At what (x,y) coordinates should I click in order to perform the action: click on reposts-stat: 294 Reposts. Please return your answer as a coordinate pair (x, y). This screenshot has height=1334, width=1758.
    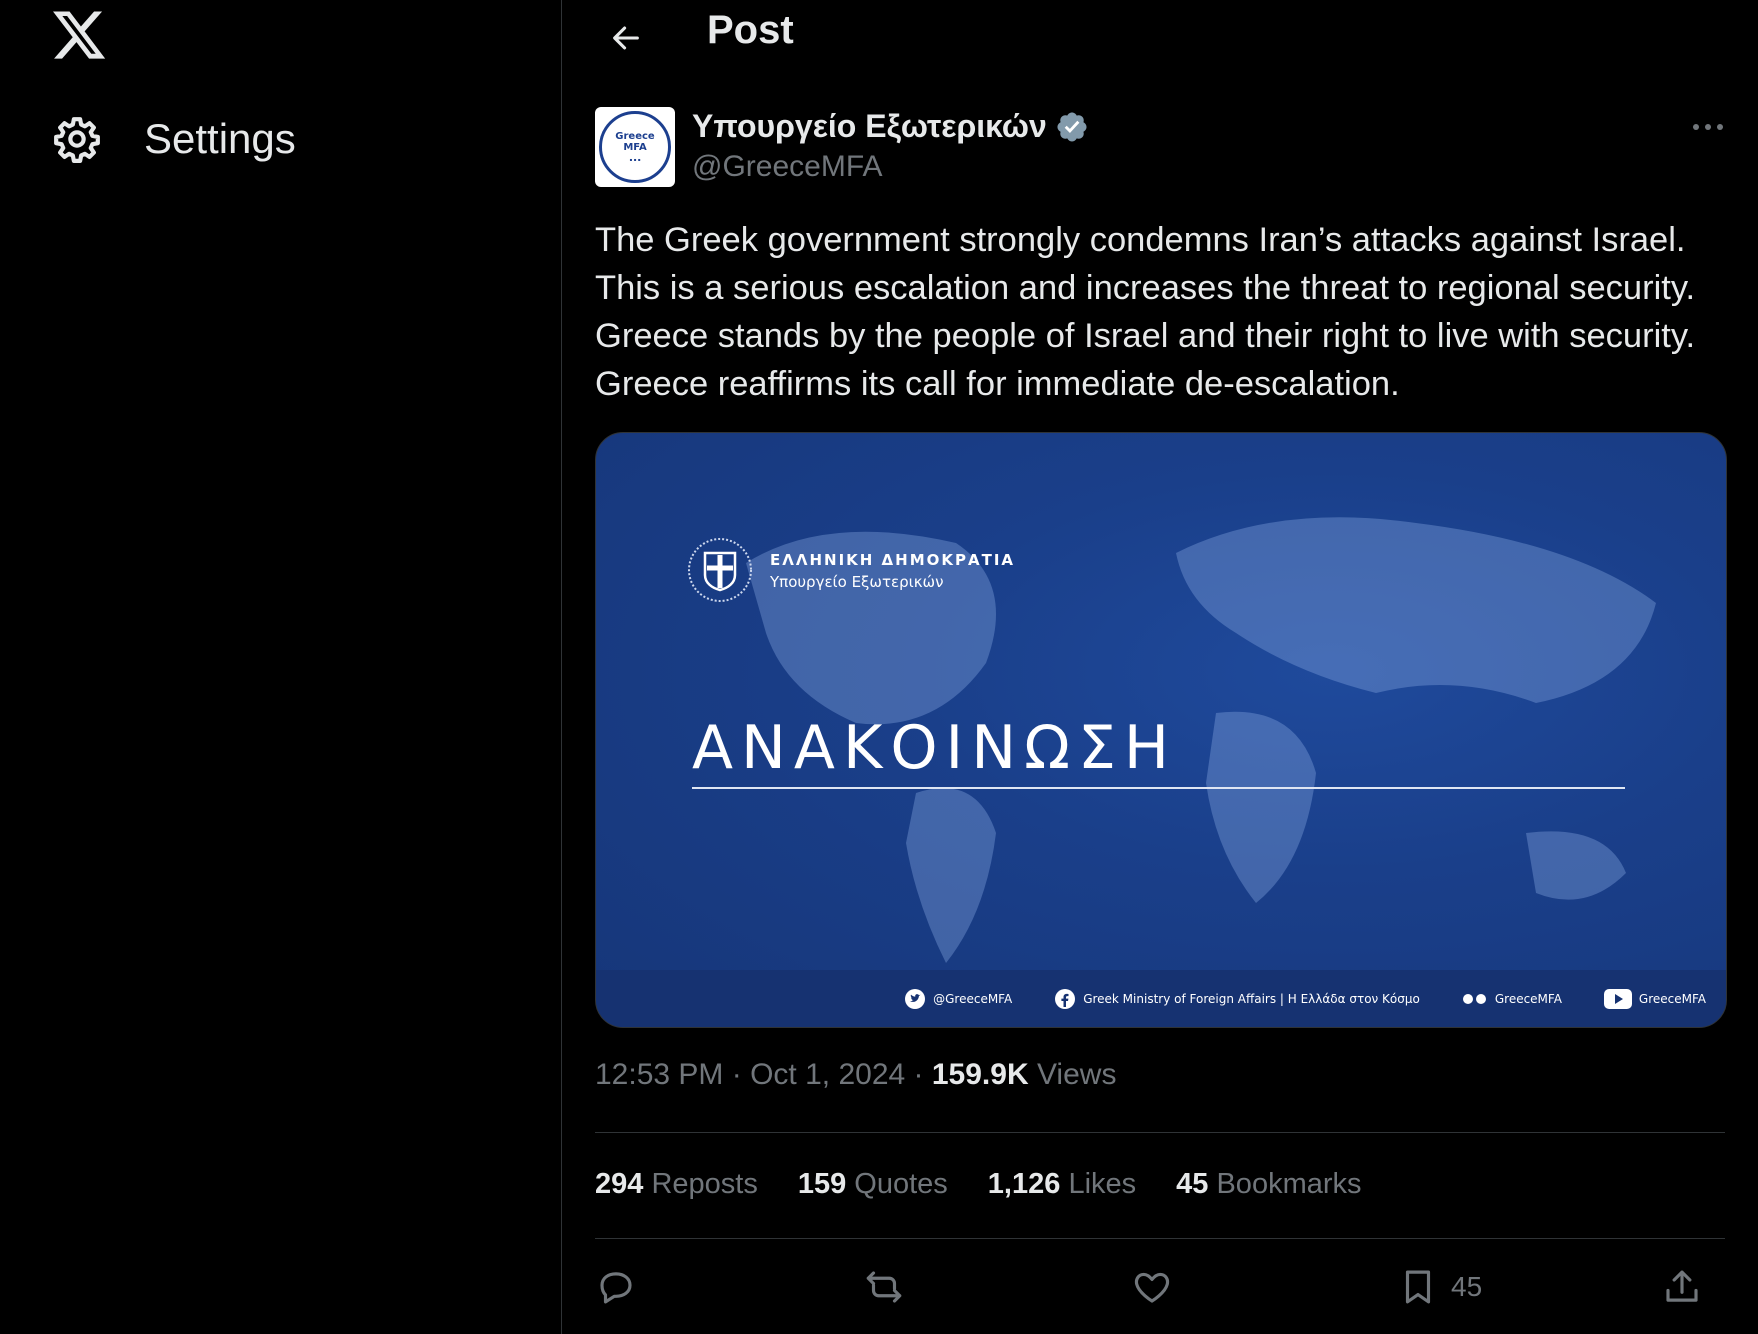
    Looking at the image, I should click on (676, 1184).